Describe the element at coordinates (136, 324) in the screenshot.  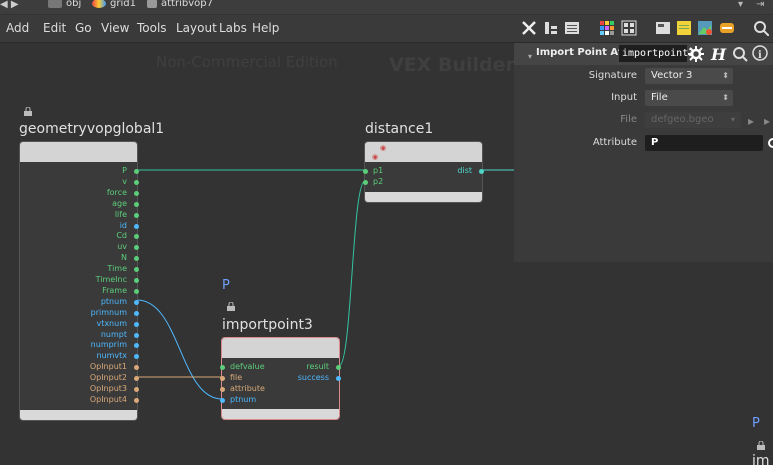
I see `port-vtxnum-dot` at that location.